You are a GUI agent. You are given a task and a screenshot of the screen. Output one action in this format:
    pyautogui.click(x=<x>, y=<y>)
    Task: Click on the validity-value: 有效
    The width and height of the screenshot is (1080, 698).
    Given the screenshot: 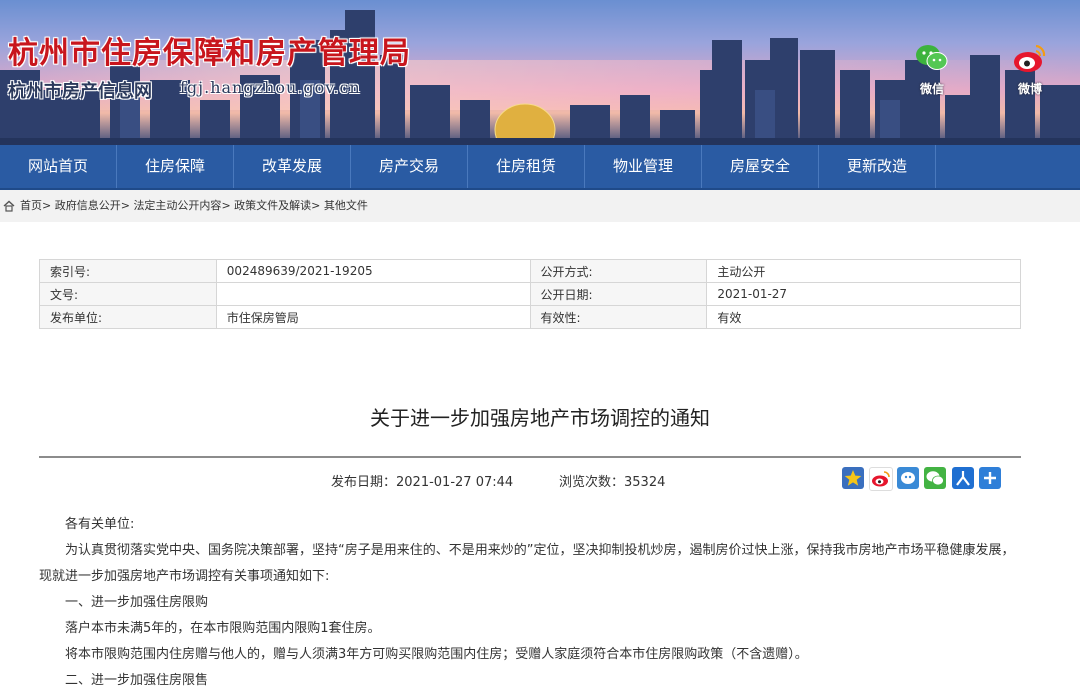 What is the action you would take?
    pyautogui.click(x=863, y=317)
    